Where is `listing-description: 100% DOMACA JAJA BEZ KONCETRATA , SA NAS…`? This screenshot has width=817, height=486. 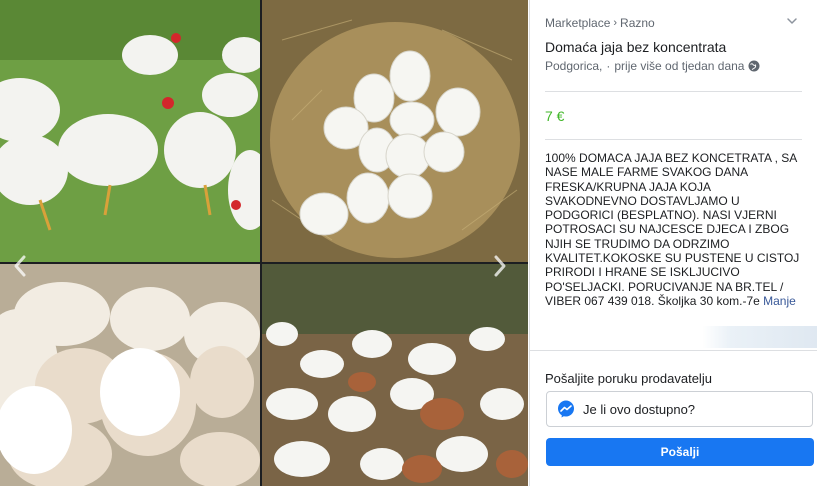
listing-description: 100% DOMACA JAJA BEZ KONCETRATA , SA NAS… is located at coordinates (674, 229).